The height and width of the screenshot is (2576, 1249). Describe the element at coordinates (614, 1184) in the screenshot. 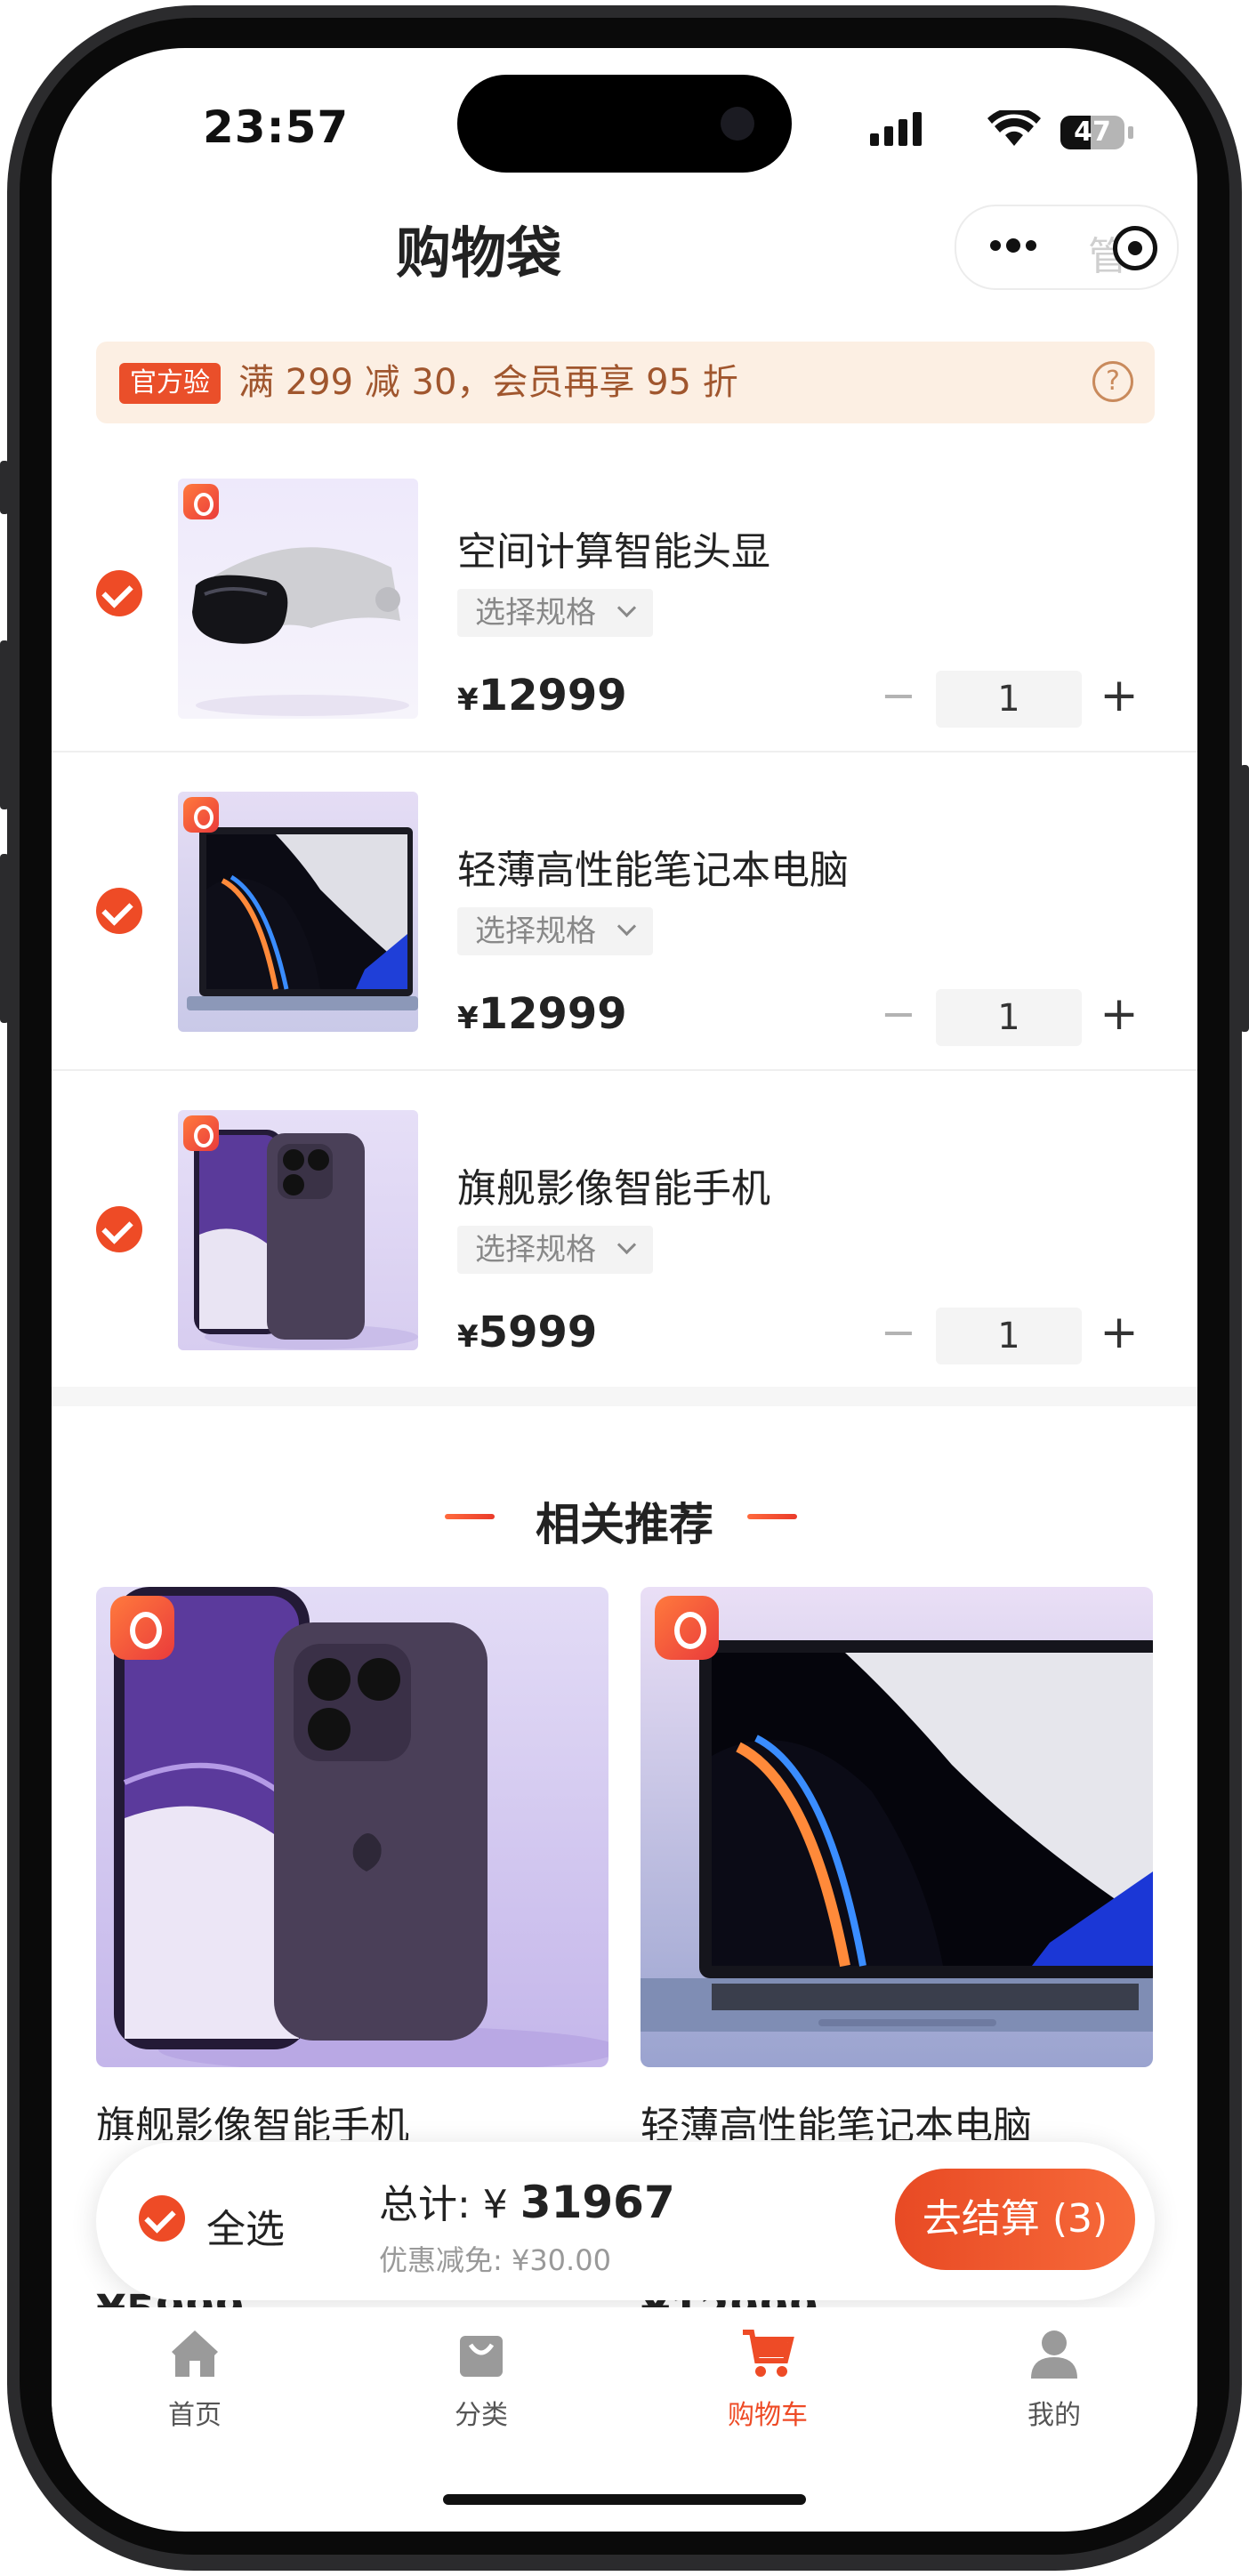

I see `item-title: 旗舰影像智能手机` at that location.